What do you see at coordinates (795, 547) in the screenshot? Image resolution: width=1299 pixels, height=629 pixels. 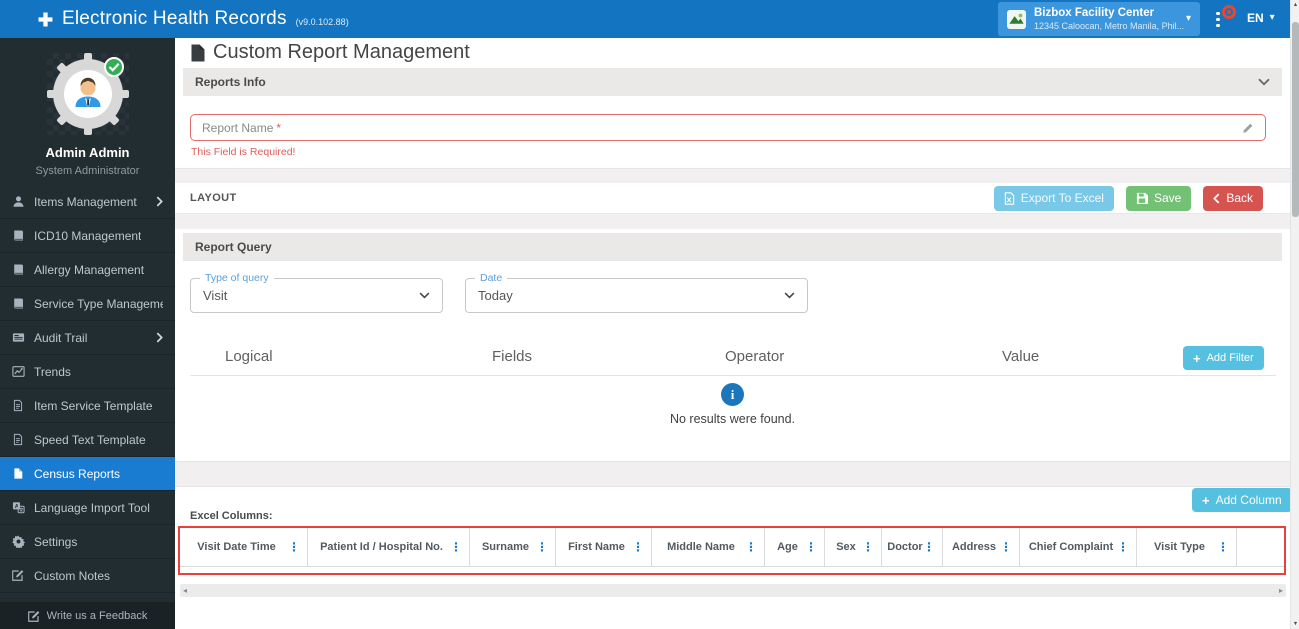 I see `excel-column-header: Age ⋮` at bounding box center [795, 547].